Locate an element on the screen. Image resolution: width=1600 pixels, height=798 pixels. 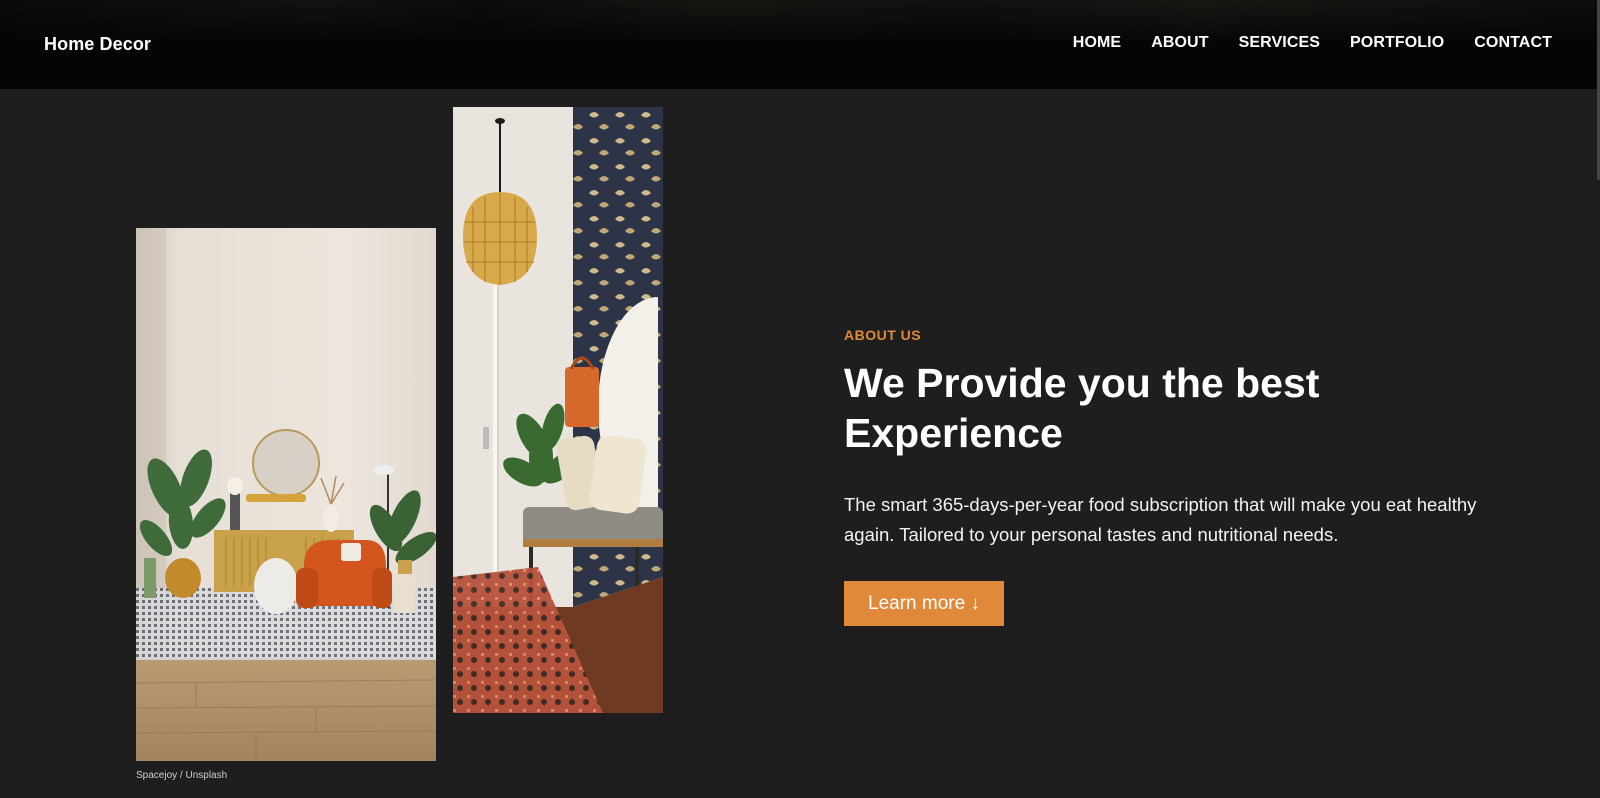
hallway-illustration is located at coordinates (558, 410).